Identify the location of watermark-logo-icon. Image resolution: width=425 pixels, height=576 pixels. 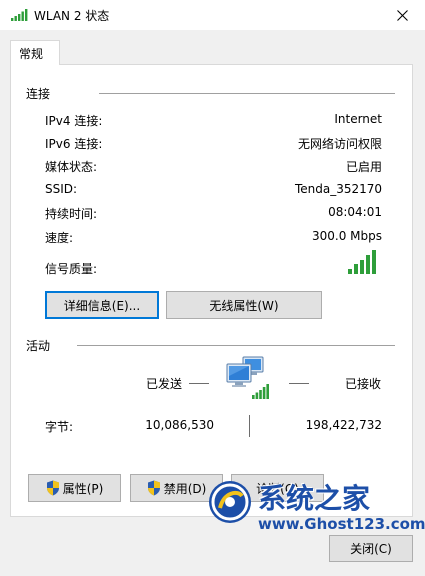
(230, 502).